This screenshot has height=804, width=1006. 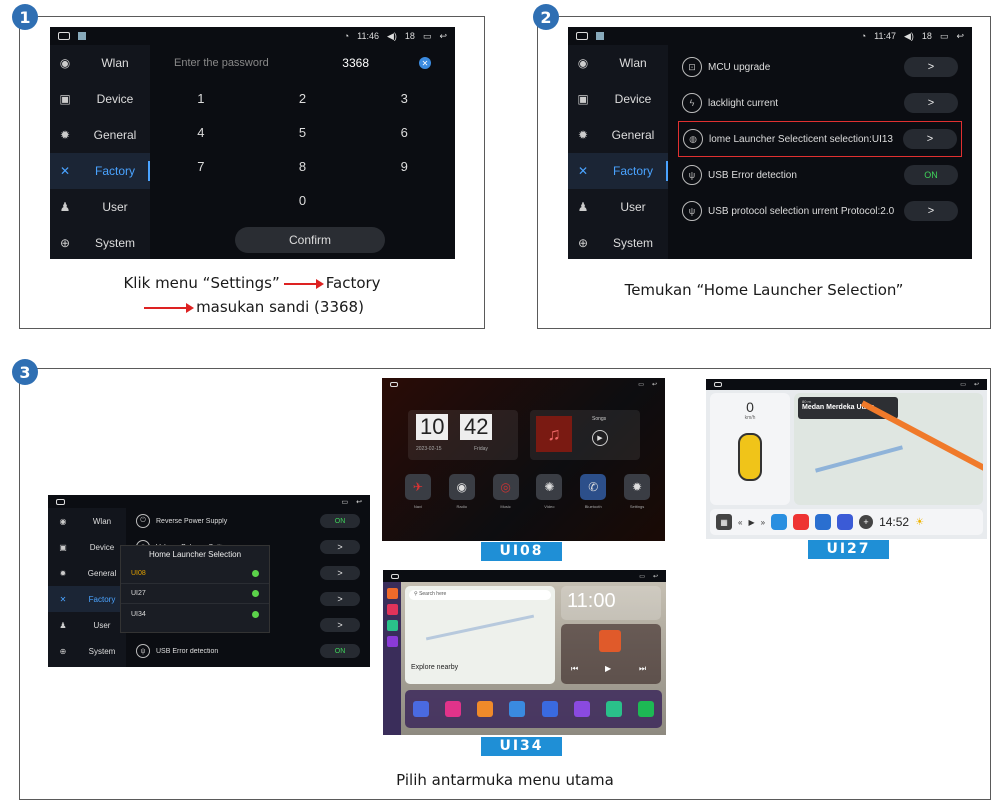 I want to click on music-card: ⏮ ▶ ⏭, so click(x=611, y=654).